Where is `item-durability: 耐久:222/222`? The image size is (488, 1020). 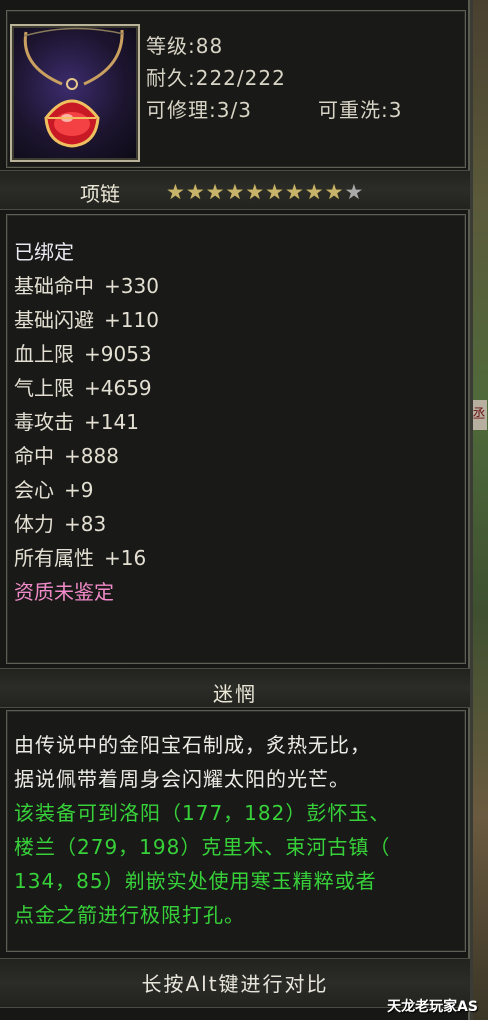 item-durability: 耐久:222/222 is located at coordinates (216, 78).